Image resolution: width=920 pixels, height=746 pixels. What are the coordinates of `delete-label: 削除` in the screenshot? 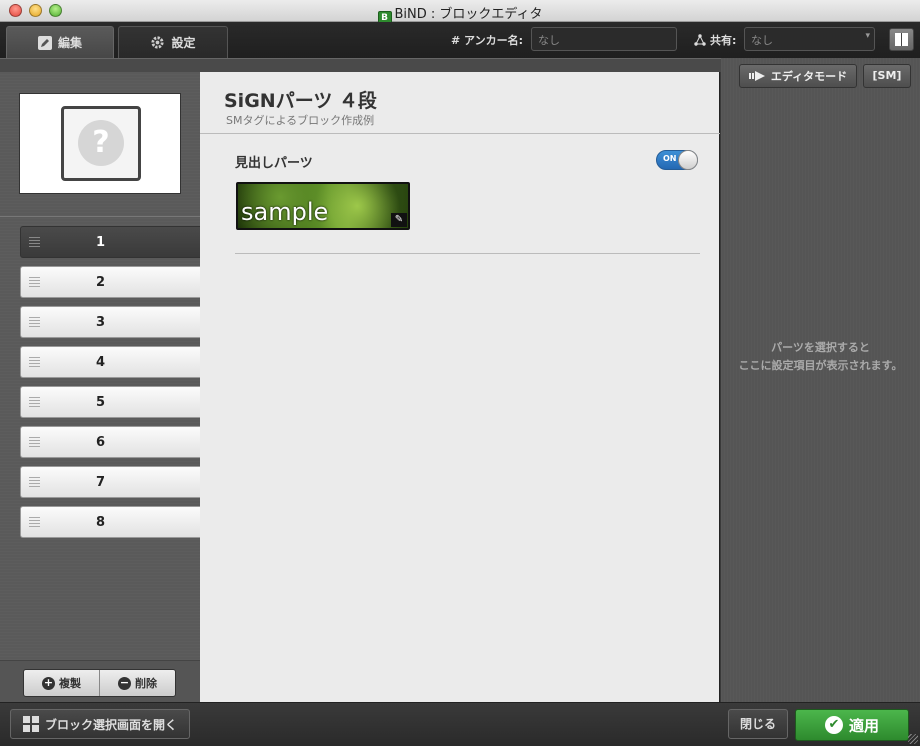 It's located at (146, 683).